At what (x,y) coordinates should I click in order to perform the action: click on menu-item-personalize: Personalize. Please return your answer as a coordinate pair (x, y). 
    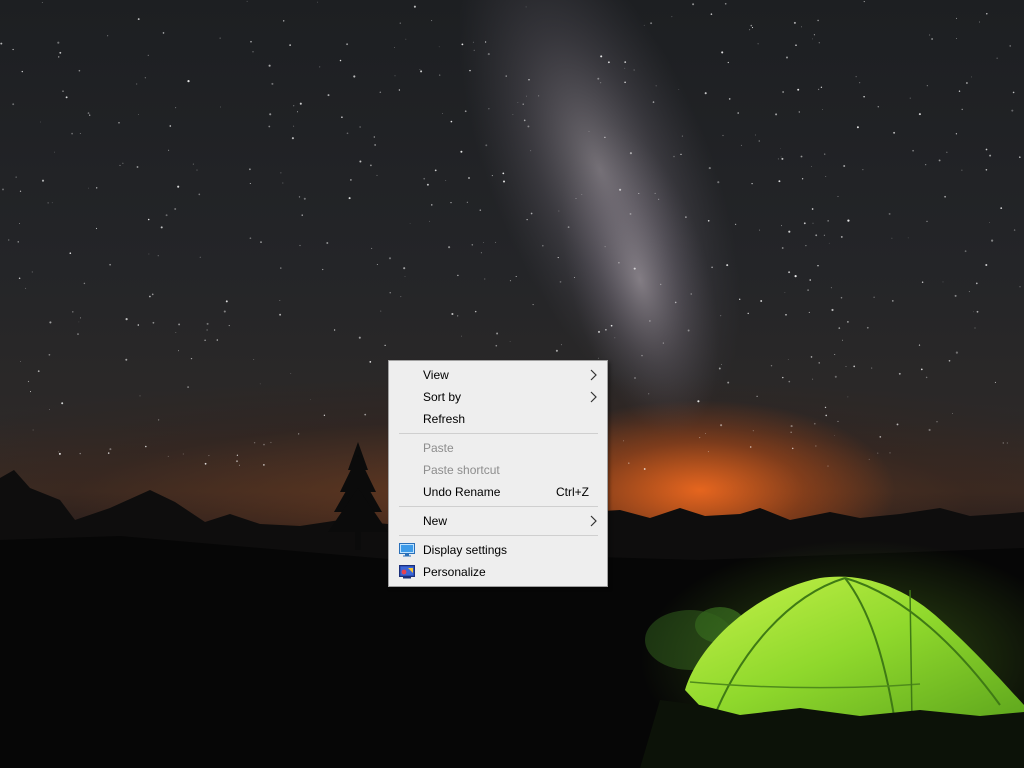
    Looking at the image, I should click on (498, 572).